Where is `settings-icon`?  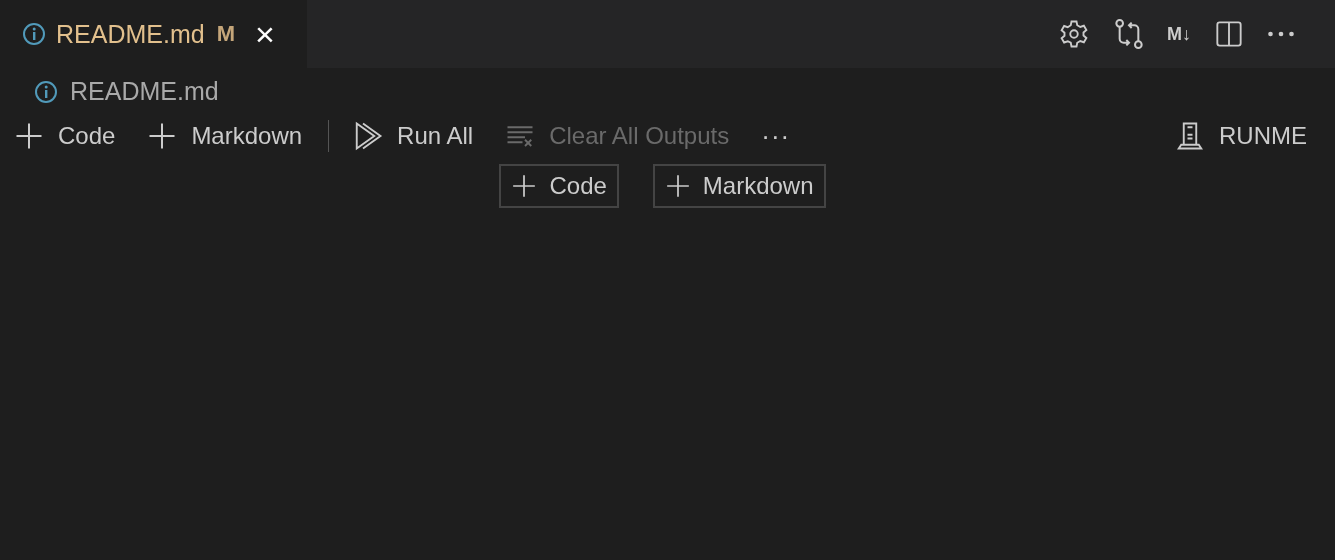 settings-icon is located at coordinates (1074, 34).